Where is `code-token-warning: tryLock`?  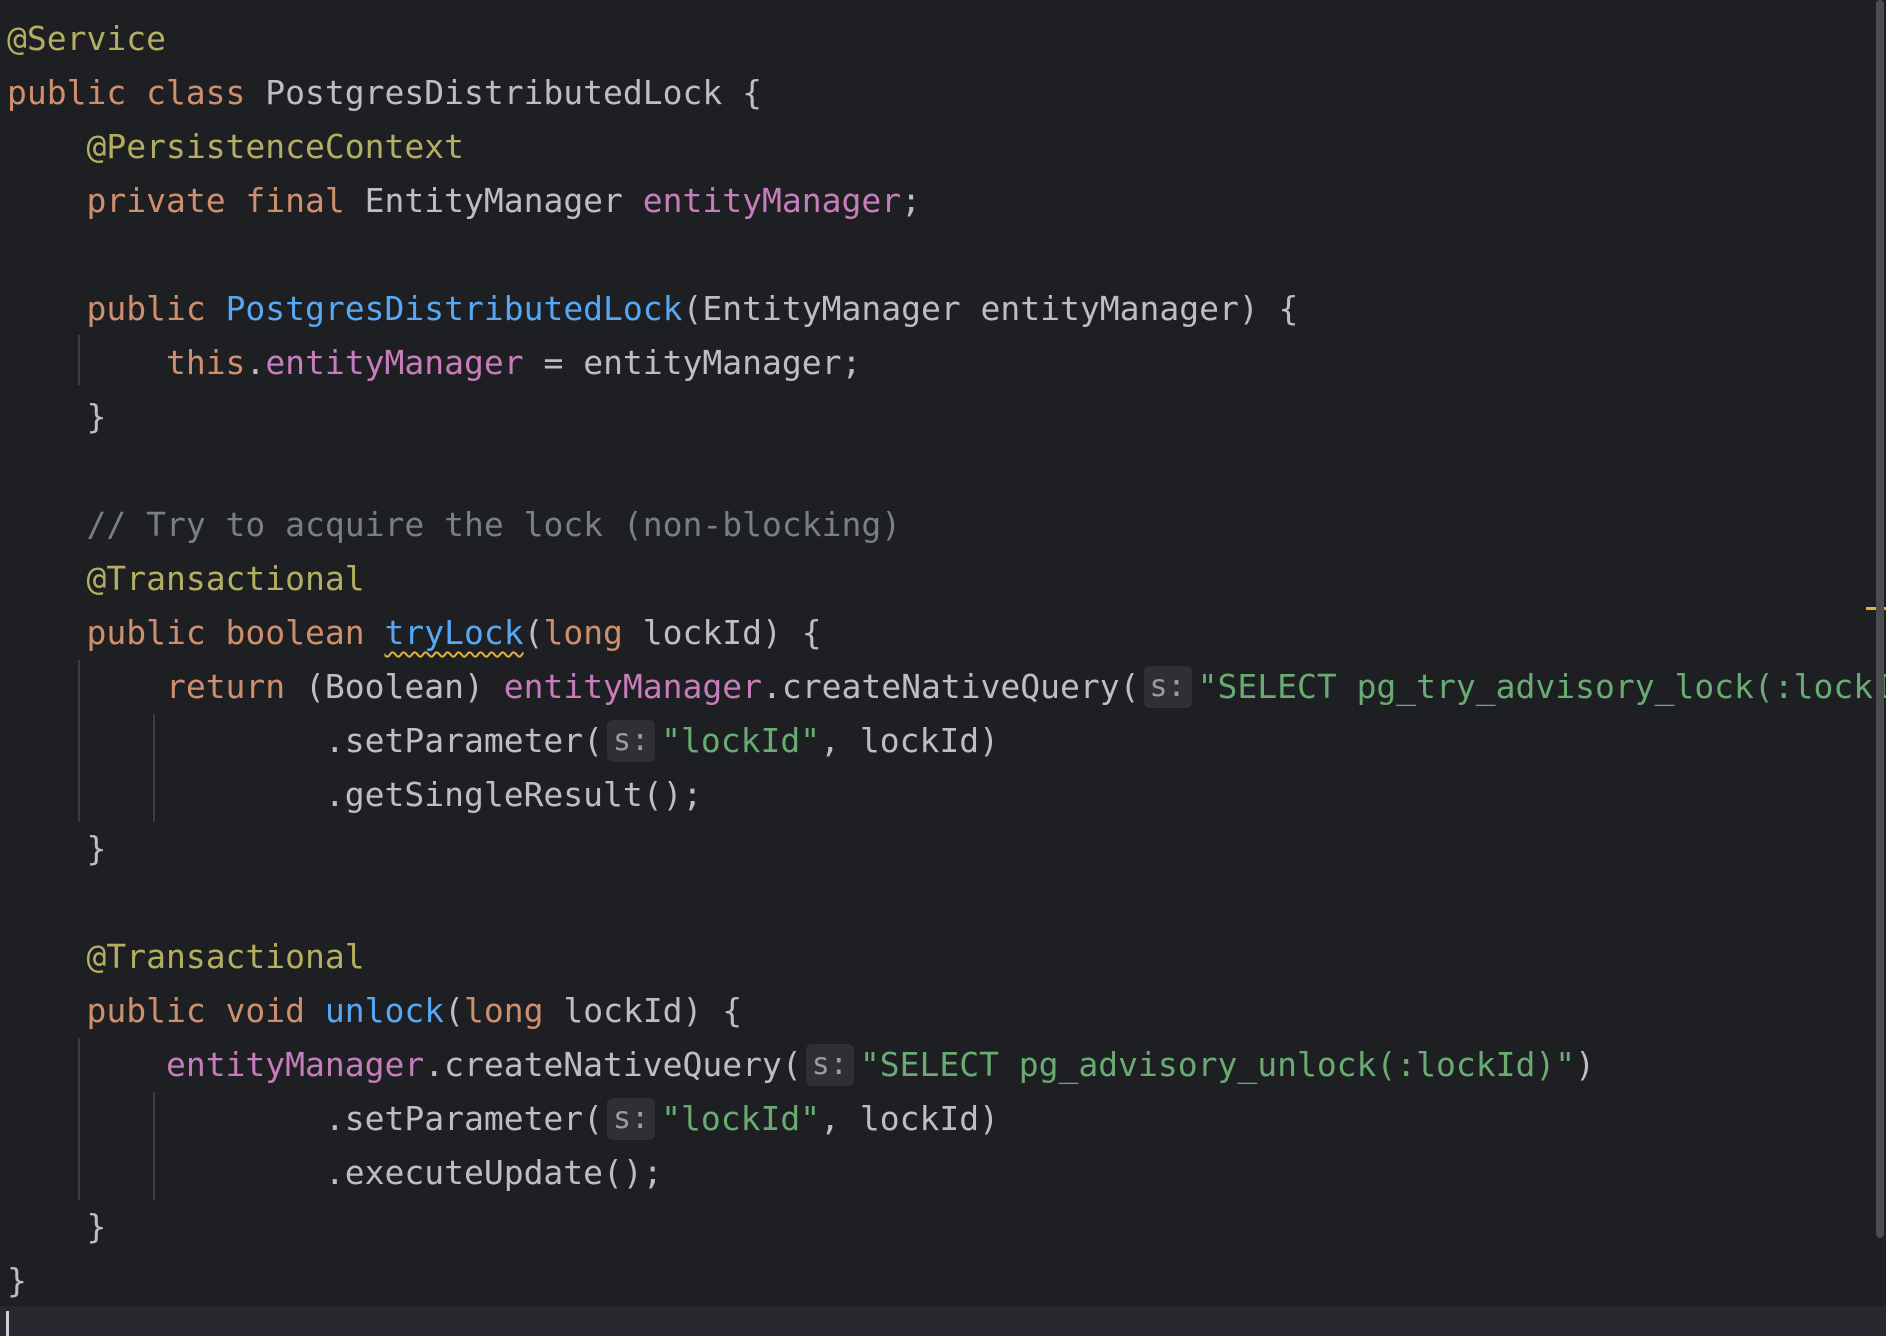 code-token-warning: tryLock is located at coordinates (454, 632).